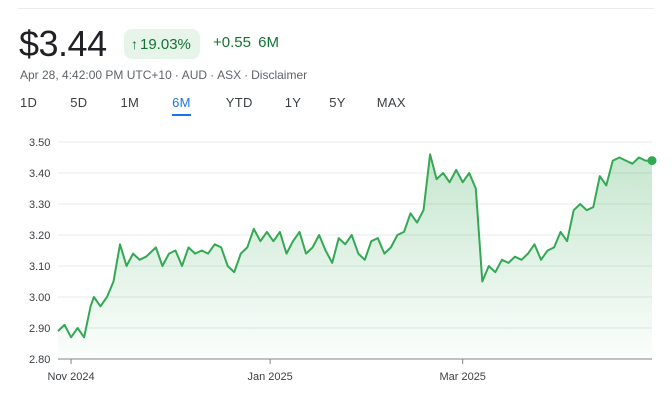 The width and height of the screenshot is (672, 400). Describe the element at coordinates (39, 205) in the screenshot. I see `y-tick-label: 3.30` at that location.